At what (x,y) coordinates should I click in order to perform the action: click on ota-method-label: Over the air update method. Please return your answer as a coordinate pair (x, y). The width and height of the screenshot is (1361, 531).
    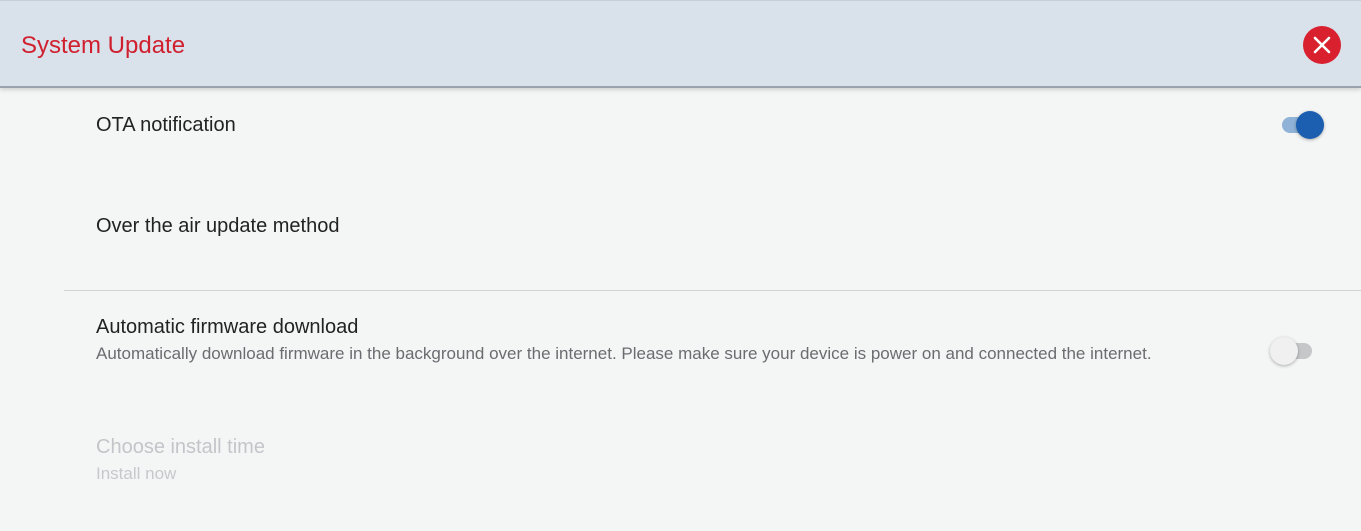
    Looking at the image, I should click on (218, 226).